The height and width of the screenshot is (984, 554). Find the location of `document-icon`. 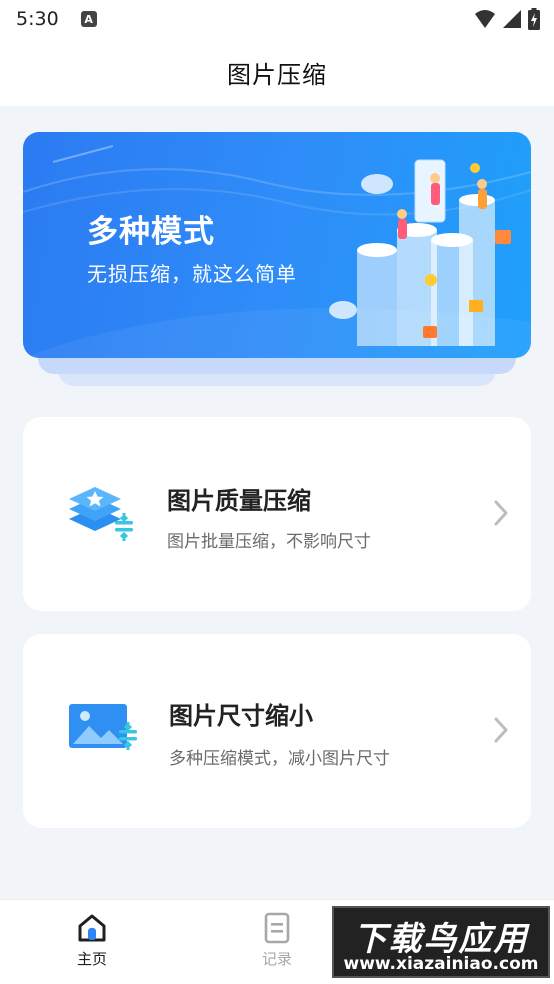

document-icon is located at coordinates (277, 928).